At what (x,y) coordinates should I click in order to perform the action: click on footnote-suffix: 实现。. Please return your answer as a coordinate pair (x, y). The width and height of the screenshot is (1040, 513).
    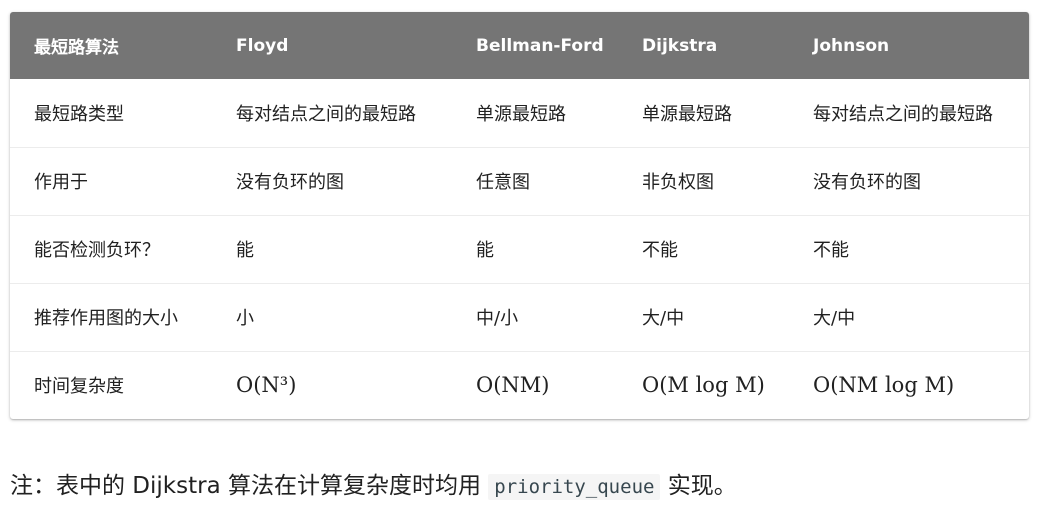
    Looking at the image, I should click on (702, 486).